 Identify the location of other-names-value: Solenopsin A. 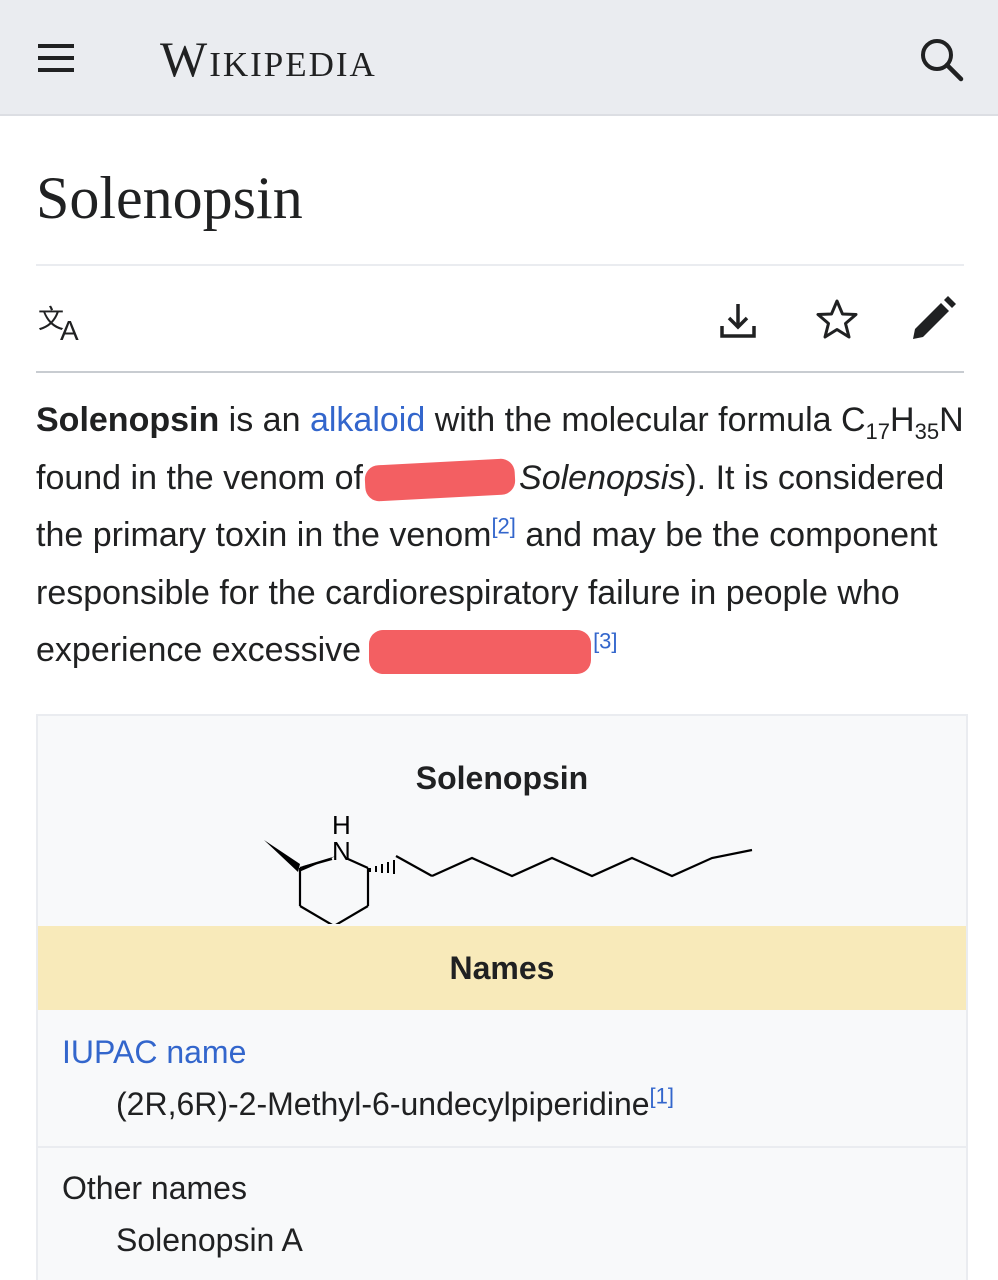
(209, 1240).